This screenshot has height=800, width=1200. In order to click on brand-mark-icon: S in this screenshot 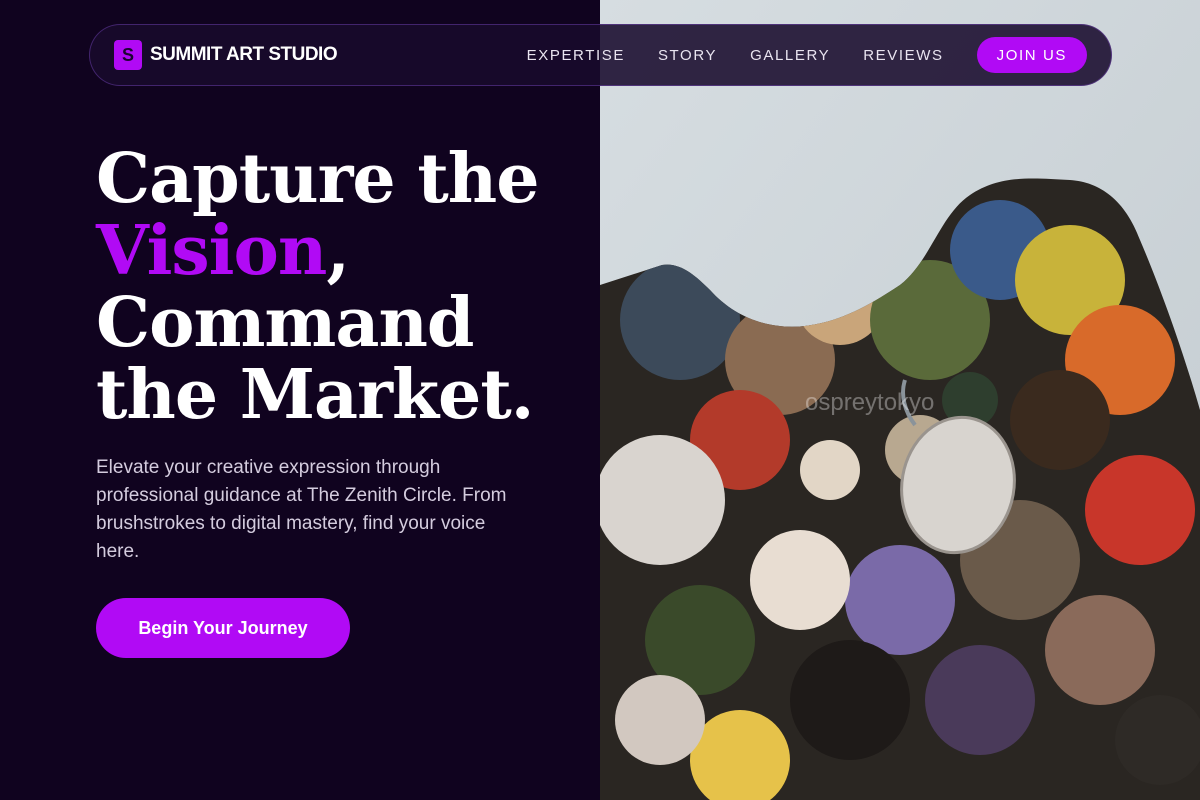, I will do `click(128, 55)`.